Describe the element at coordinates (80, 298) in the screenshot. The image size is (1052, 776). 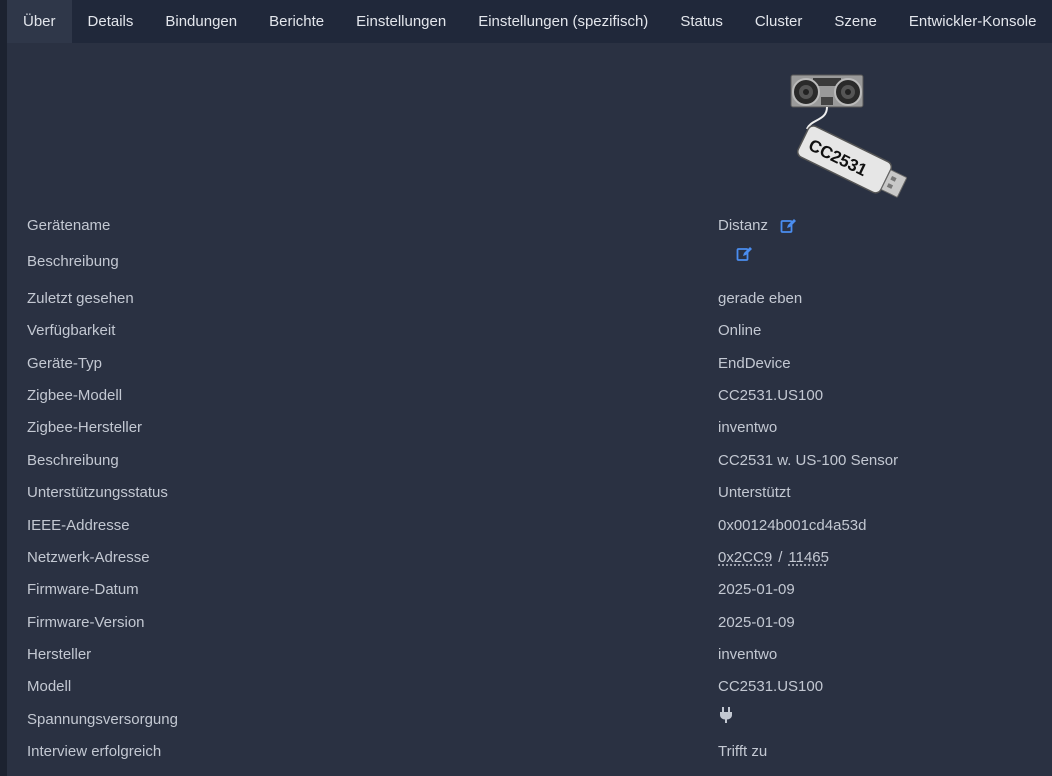
I see `last-seen-label: Zuletzt gesehen` at that location.